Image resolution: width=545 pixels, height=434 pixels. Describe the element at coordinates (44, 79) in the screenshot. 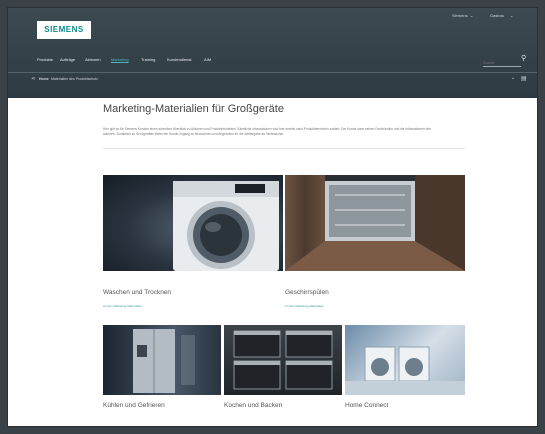

I see `breadcrumb-home: Home` at that location.